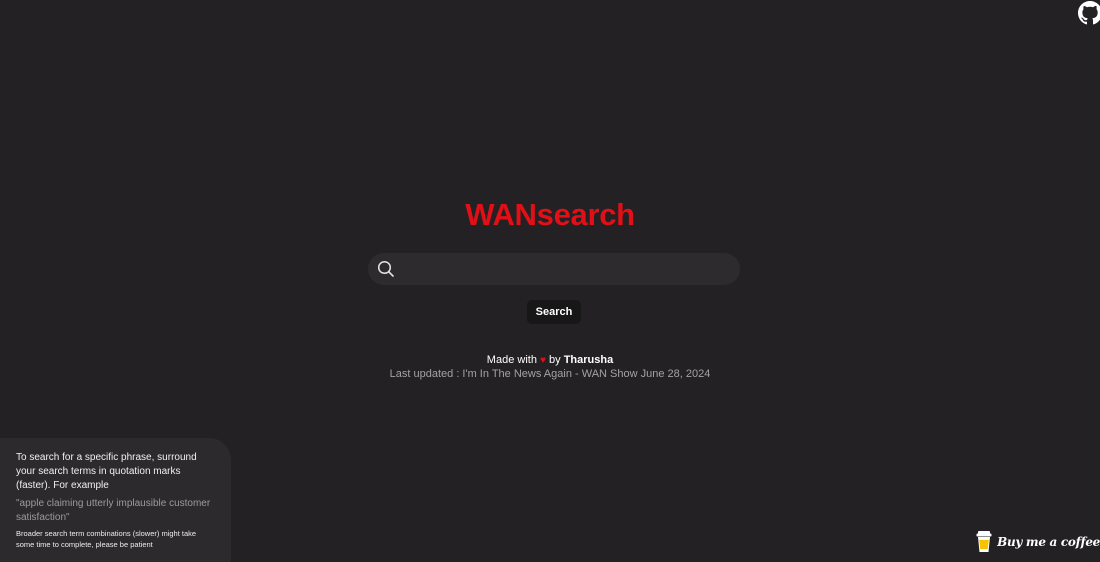 The image size is (1100, 562). What do you see at coordinates (589, 360) in the screenshot?
I see `author-link: Tharusha` at bounding box center [589, 360].